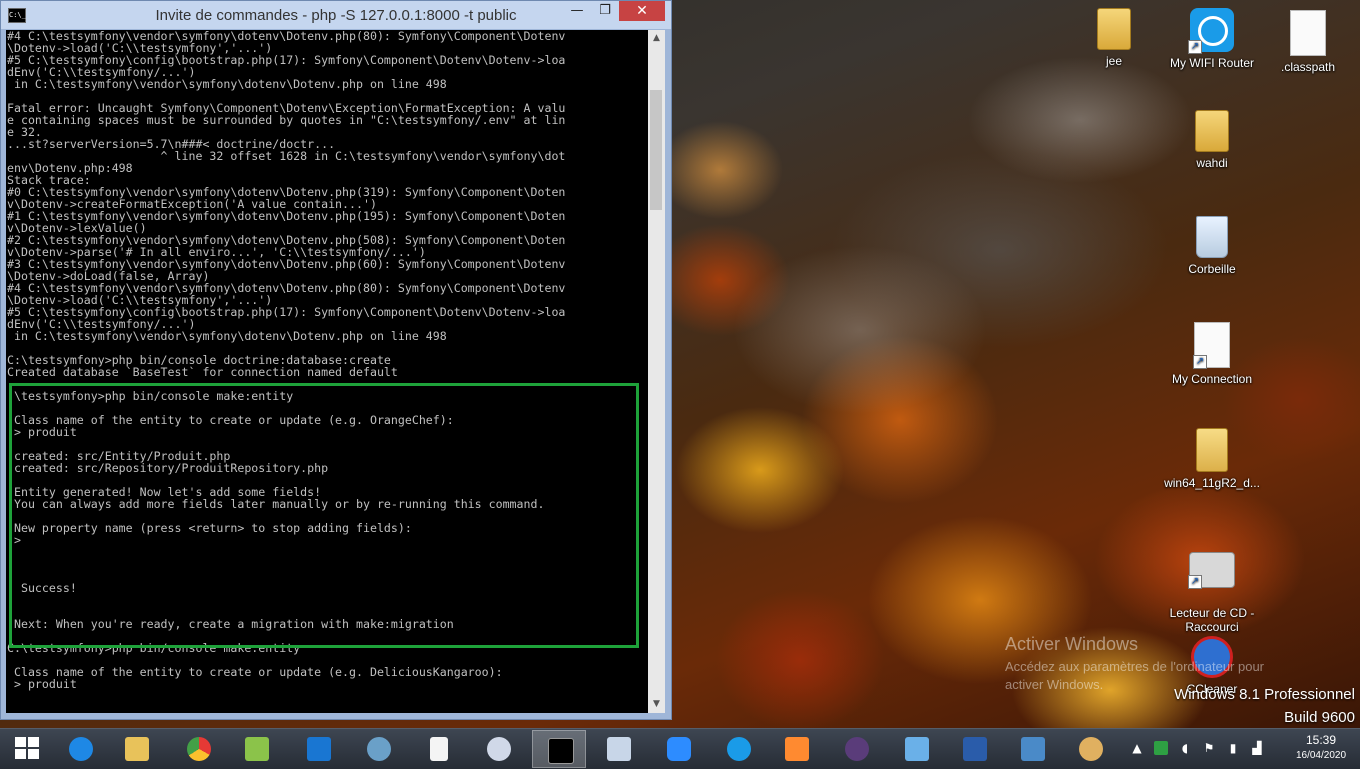 This screenshot has width=1360, height=769. What do you see at coordinates (1257, 748) in the screenshot?
I see `network-icon: ▟` at bounding box center [1257, 748].